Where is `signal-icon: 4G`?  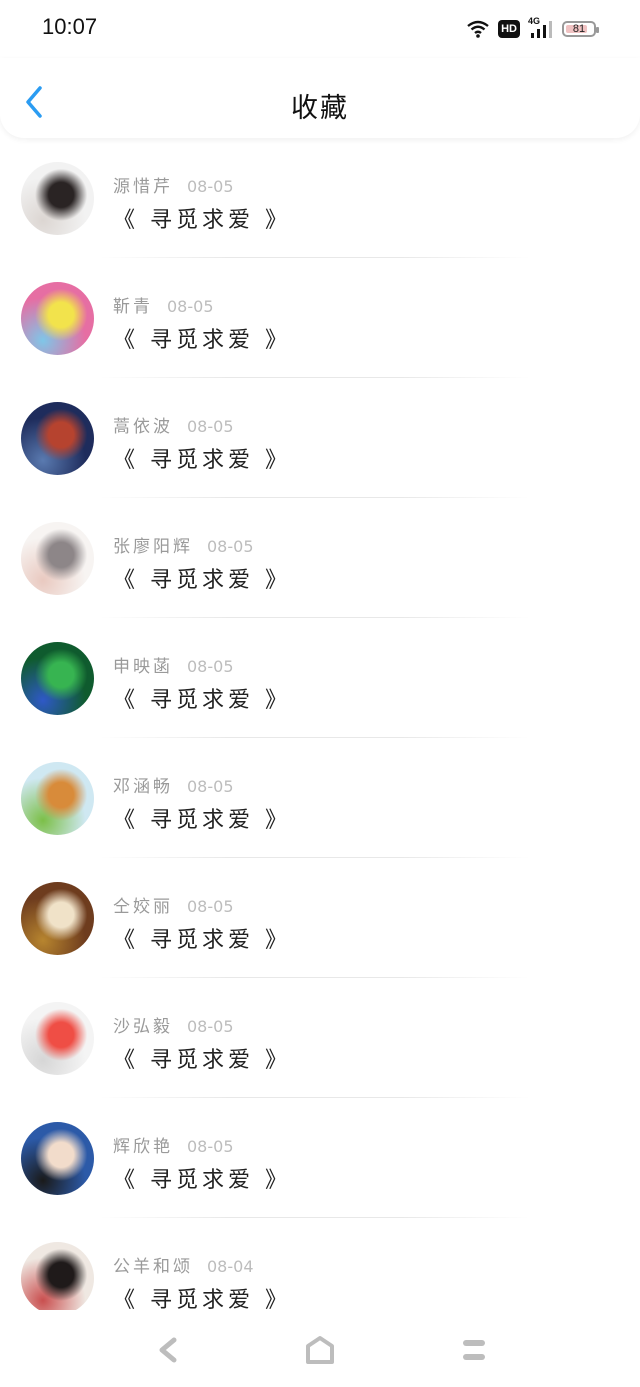
signal-icon: 4G is located at coordinates (541, 28).